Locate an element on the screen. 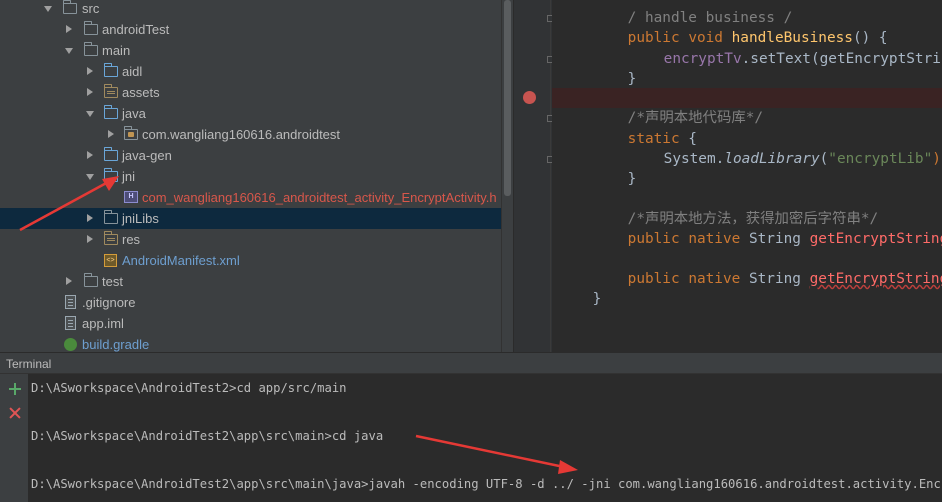 The height and width of the screenshot is (502, 942). tree-item-label: test is located at coordinates (112, 281).